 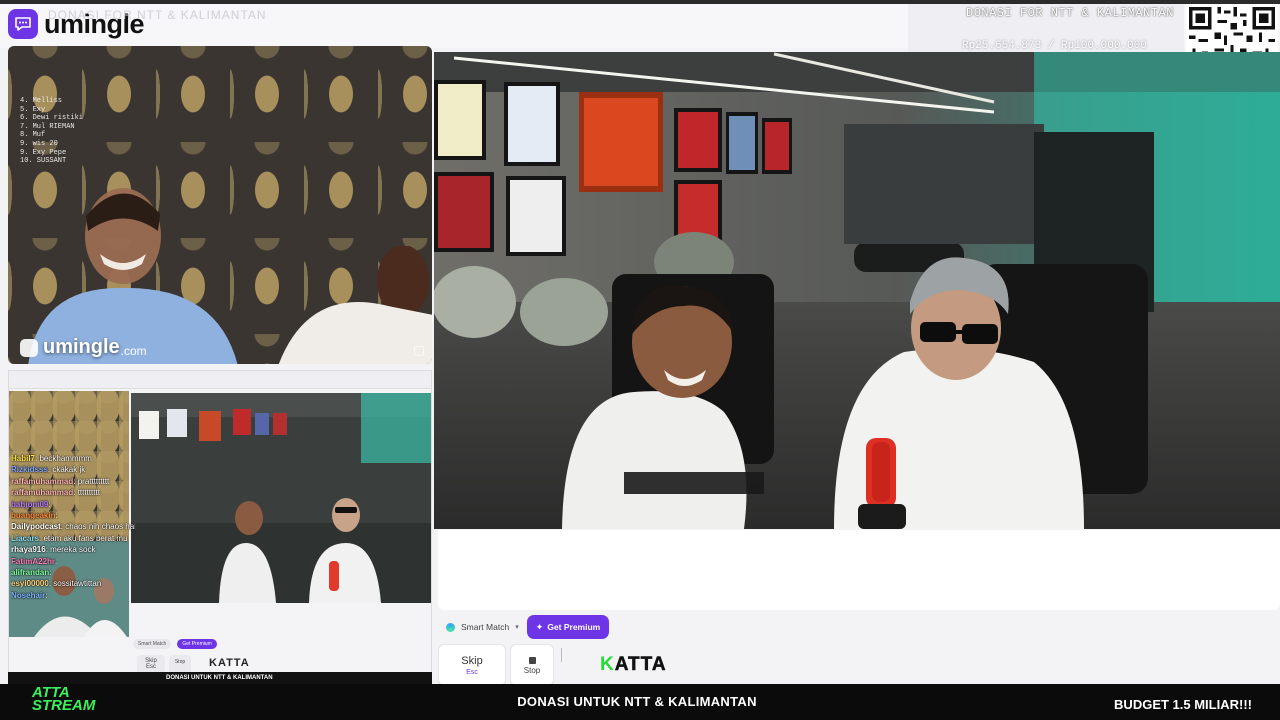 What do you see at coordinates (53, 550) in the screenshot?
I see `chat-message: rhaya916: mereka sock` at bounding box center [53, 550].